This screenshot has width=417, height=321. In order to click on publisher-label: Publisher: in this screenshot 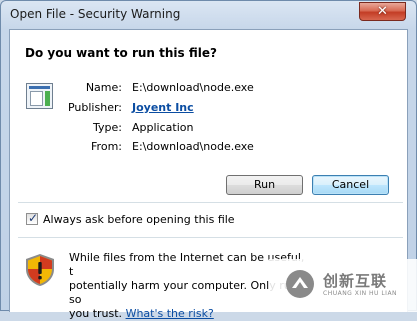, I will do `click(94, 107)`.